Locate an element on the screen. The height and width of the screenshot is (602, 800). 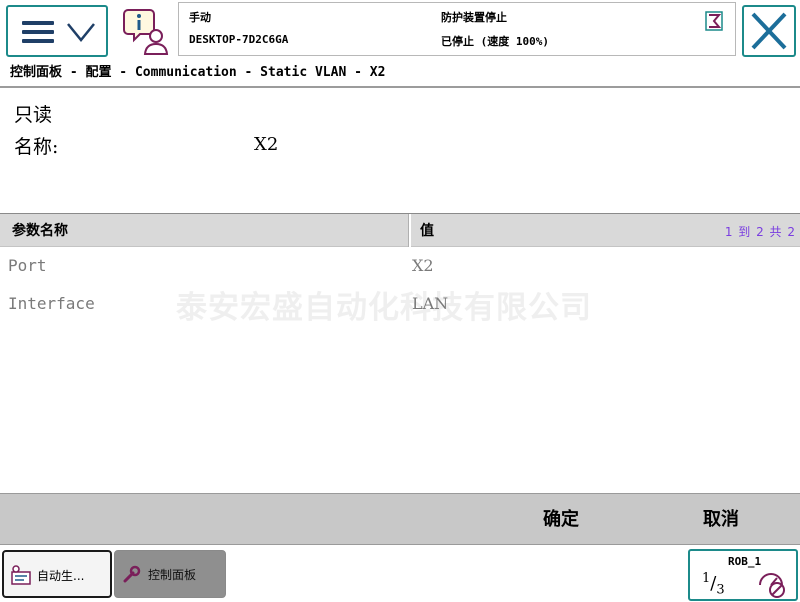
main-menu-button is located at coordinates (57, 31).